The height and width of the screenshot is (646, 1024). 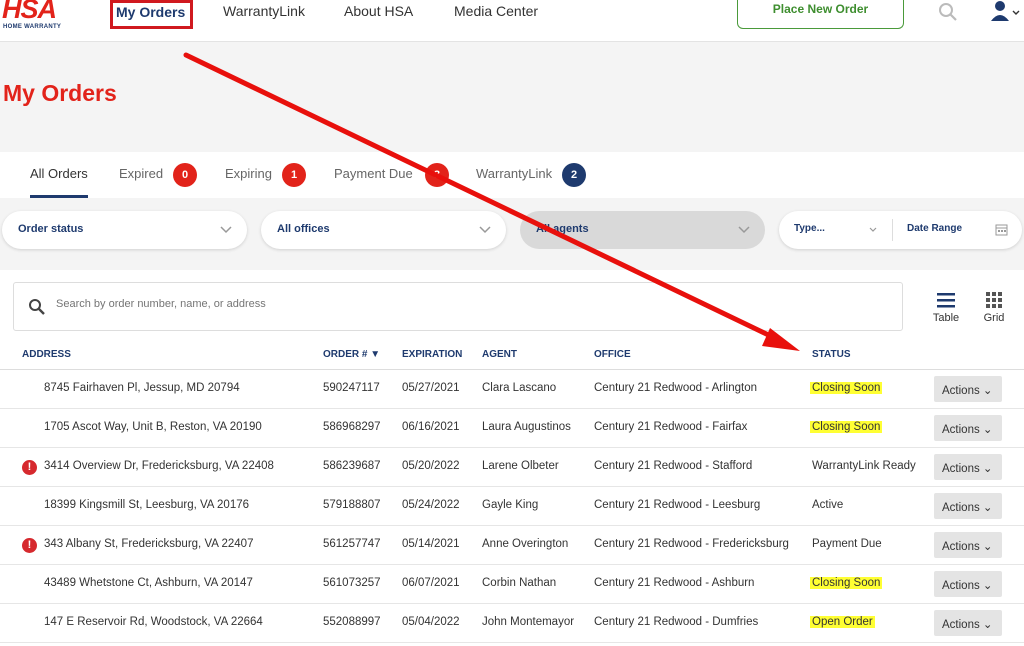 What do you see at coordinates (294, 175) in the screenshot?
I see `expiring-count-badge: 1` at bounding box center [294, 175].